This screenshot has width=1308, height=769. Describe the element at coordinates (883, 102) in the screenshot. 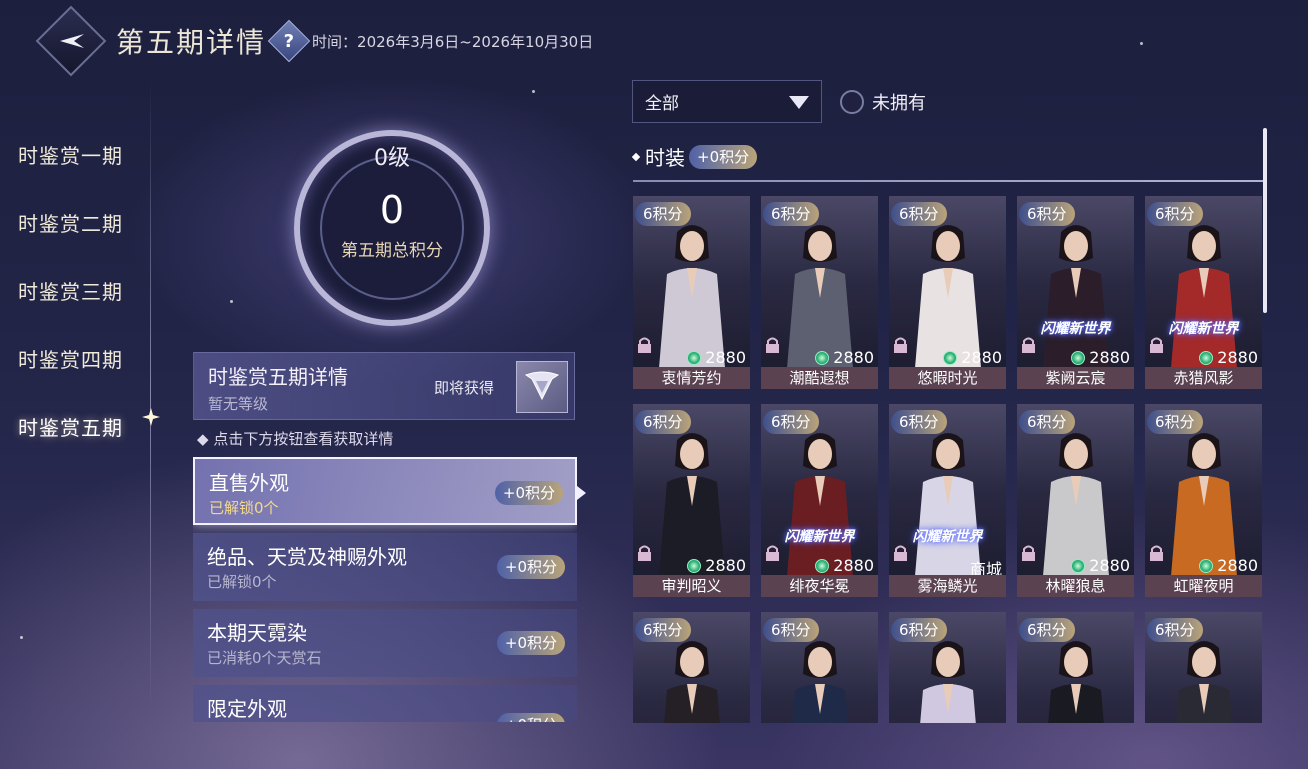

I see `not-owned-toggle: 未拥有` at that location.